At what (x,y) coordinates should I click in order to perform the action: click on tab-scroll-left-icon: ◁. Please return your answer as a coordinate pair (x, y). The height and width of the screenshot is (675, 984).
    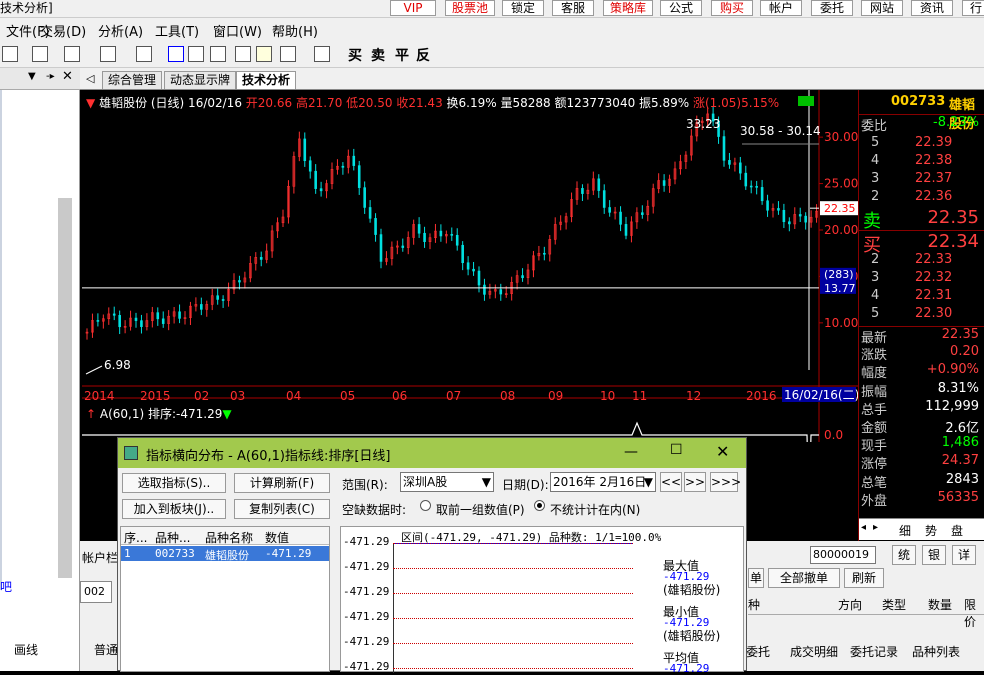
    Looking at the image, I should click on (90, 78).